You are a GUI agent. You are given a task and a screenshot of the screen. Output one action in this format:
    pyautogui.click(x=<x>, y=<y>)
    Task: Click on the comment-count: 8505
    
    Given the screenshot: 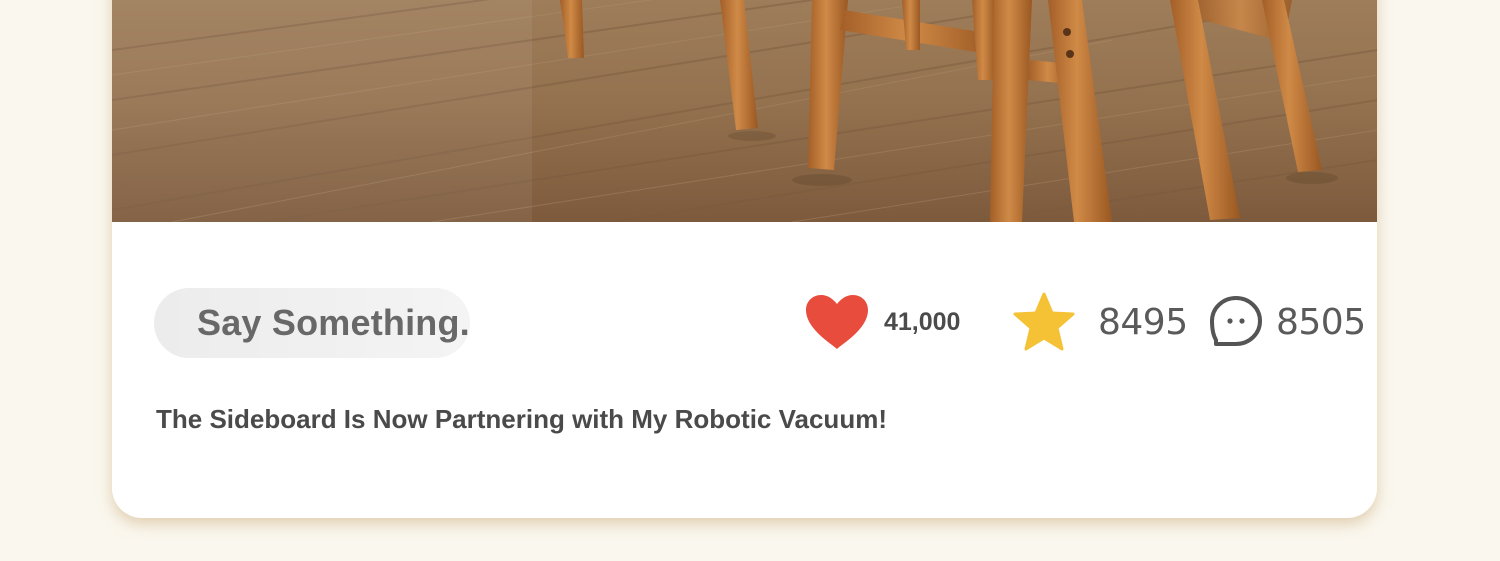 What is the action you would take?
    pyautogui.click(x=1321, y=322)
    